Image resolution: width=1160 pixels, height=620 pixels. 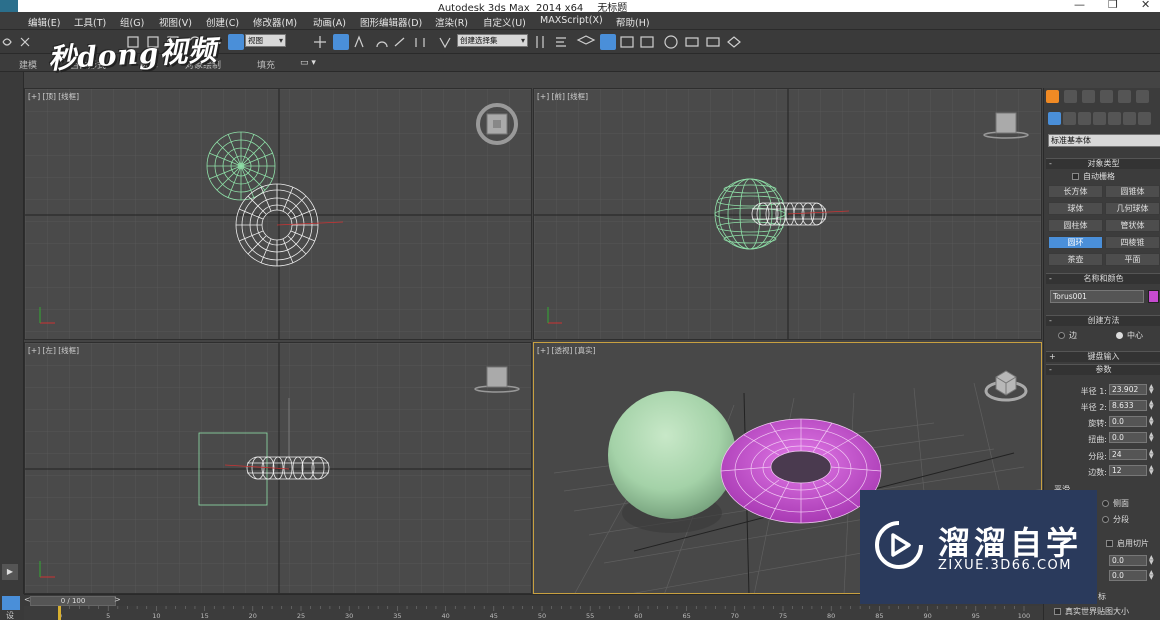 What do you see at coordinates (1132, 259) in the screenshot?
I see `plane-button: 平面` at bounding box center [1132, 259].